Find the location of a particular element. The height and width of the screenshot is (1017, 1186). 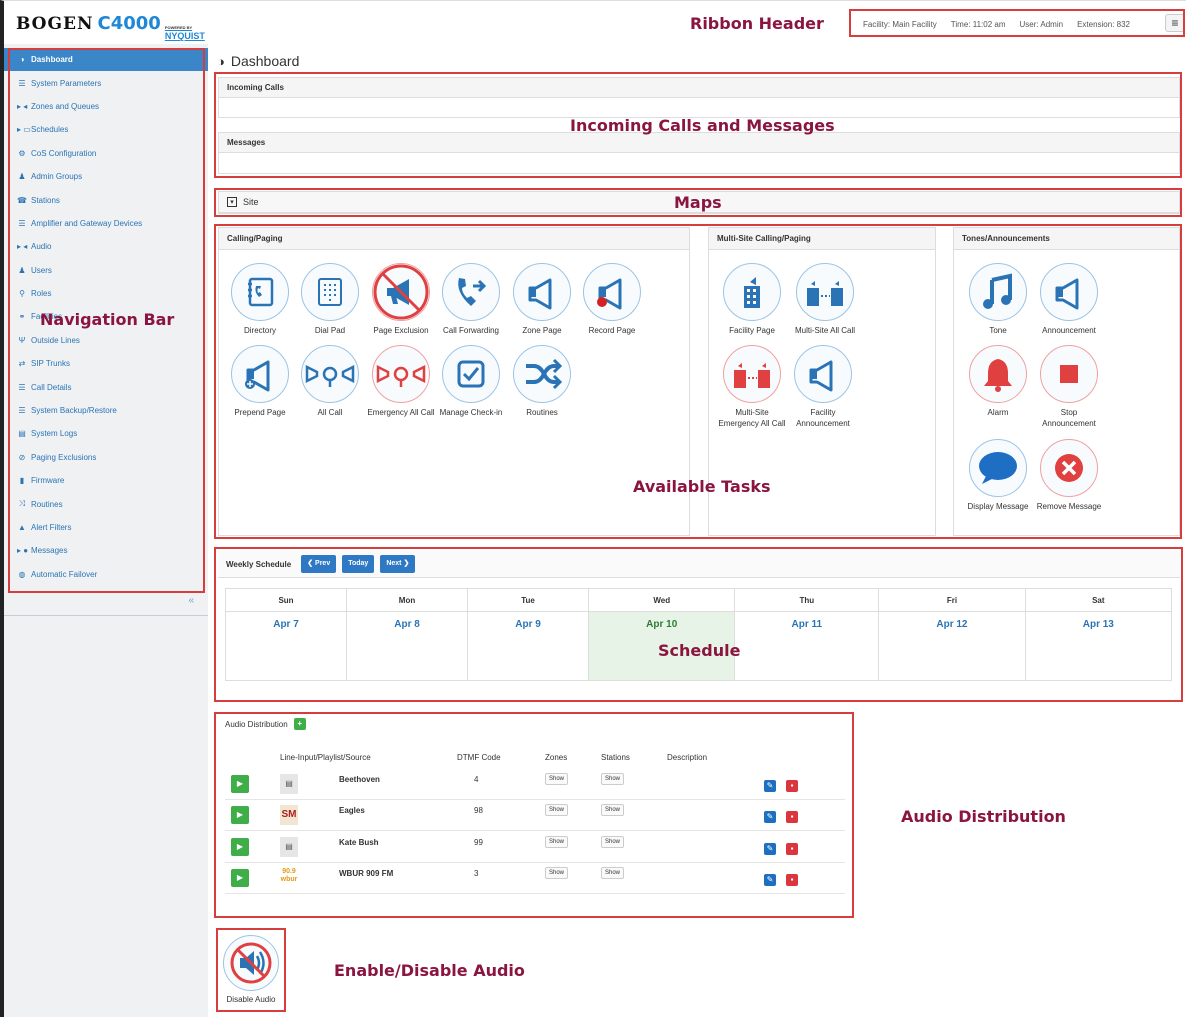

task-facility-announcement: Facility Announcement is located at coordinates (823, 387).